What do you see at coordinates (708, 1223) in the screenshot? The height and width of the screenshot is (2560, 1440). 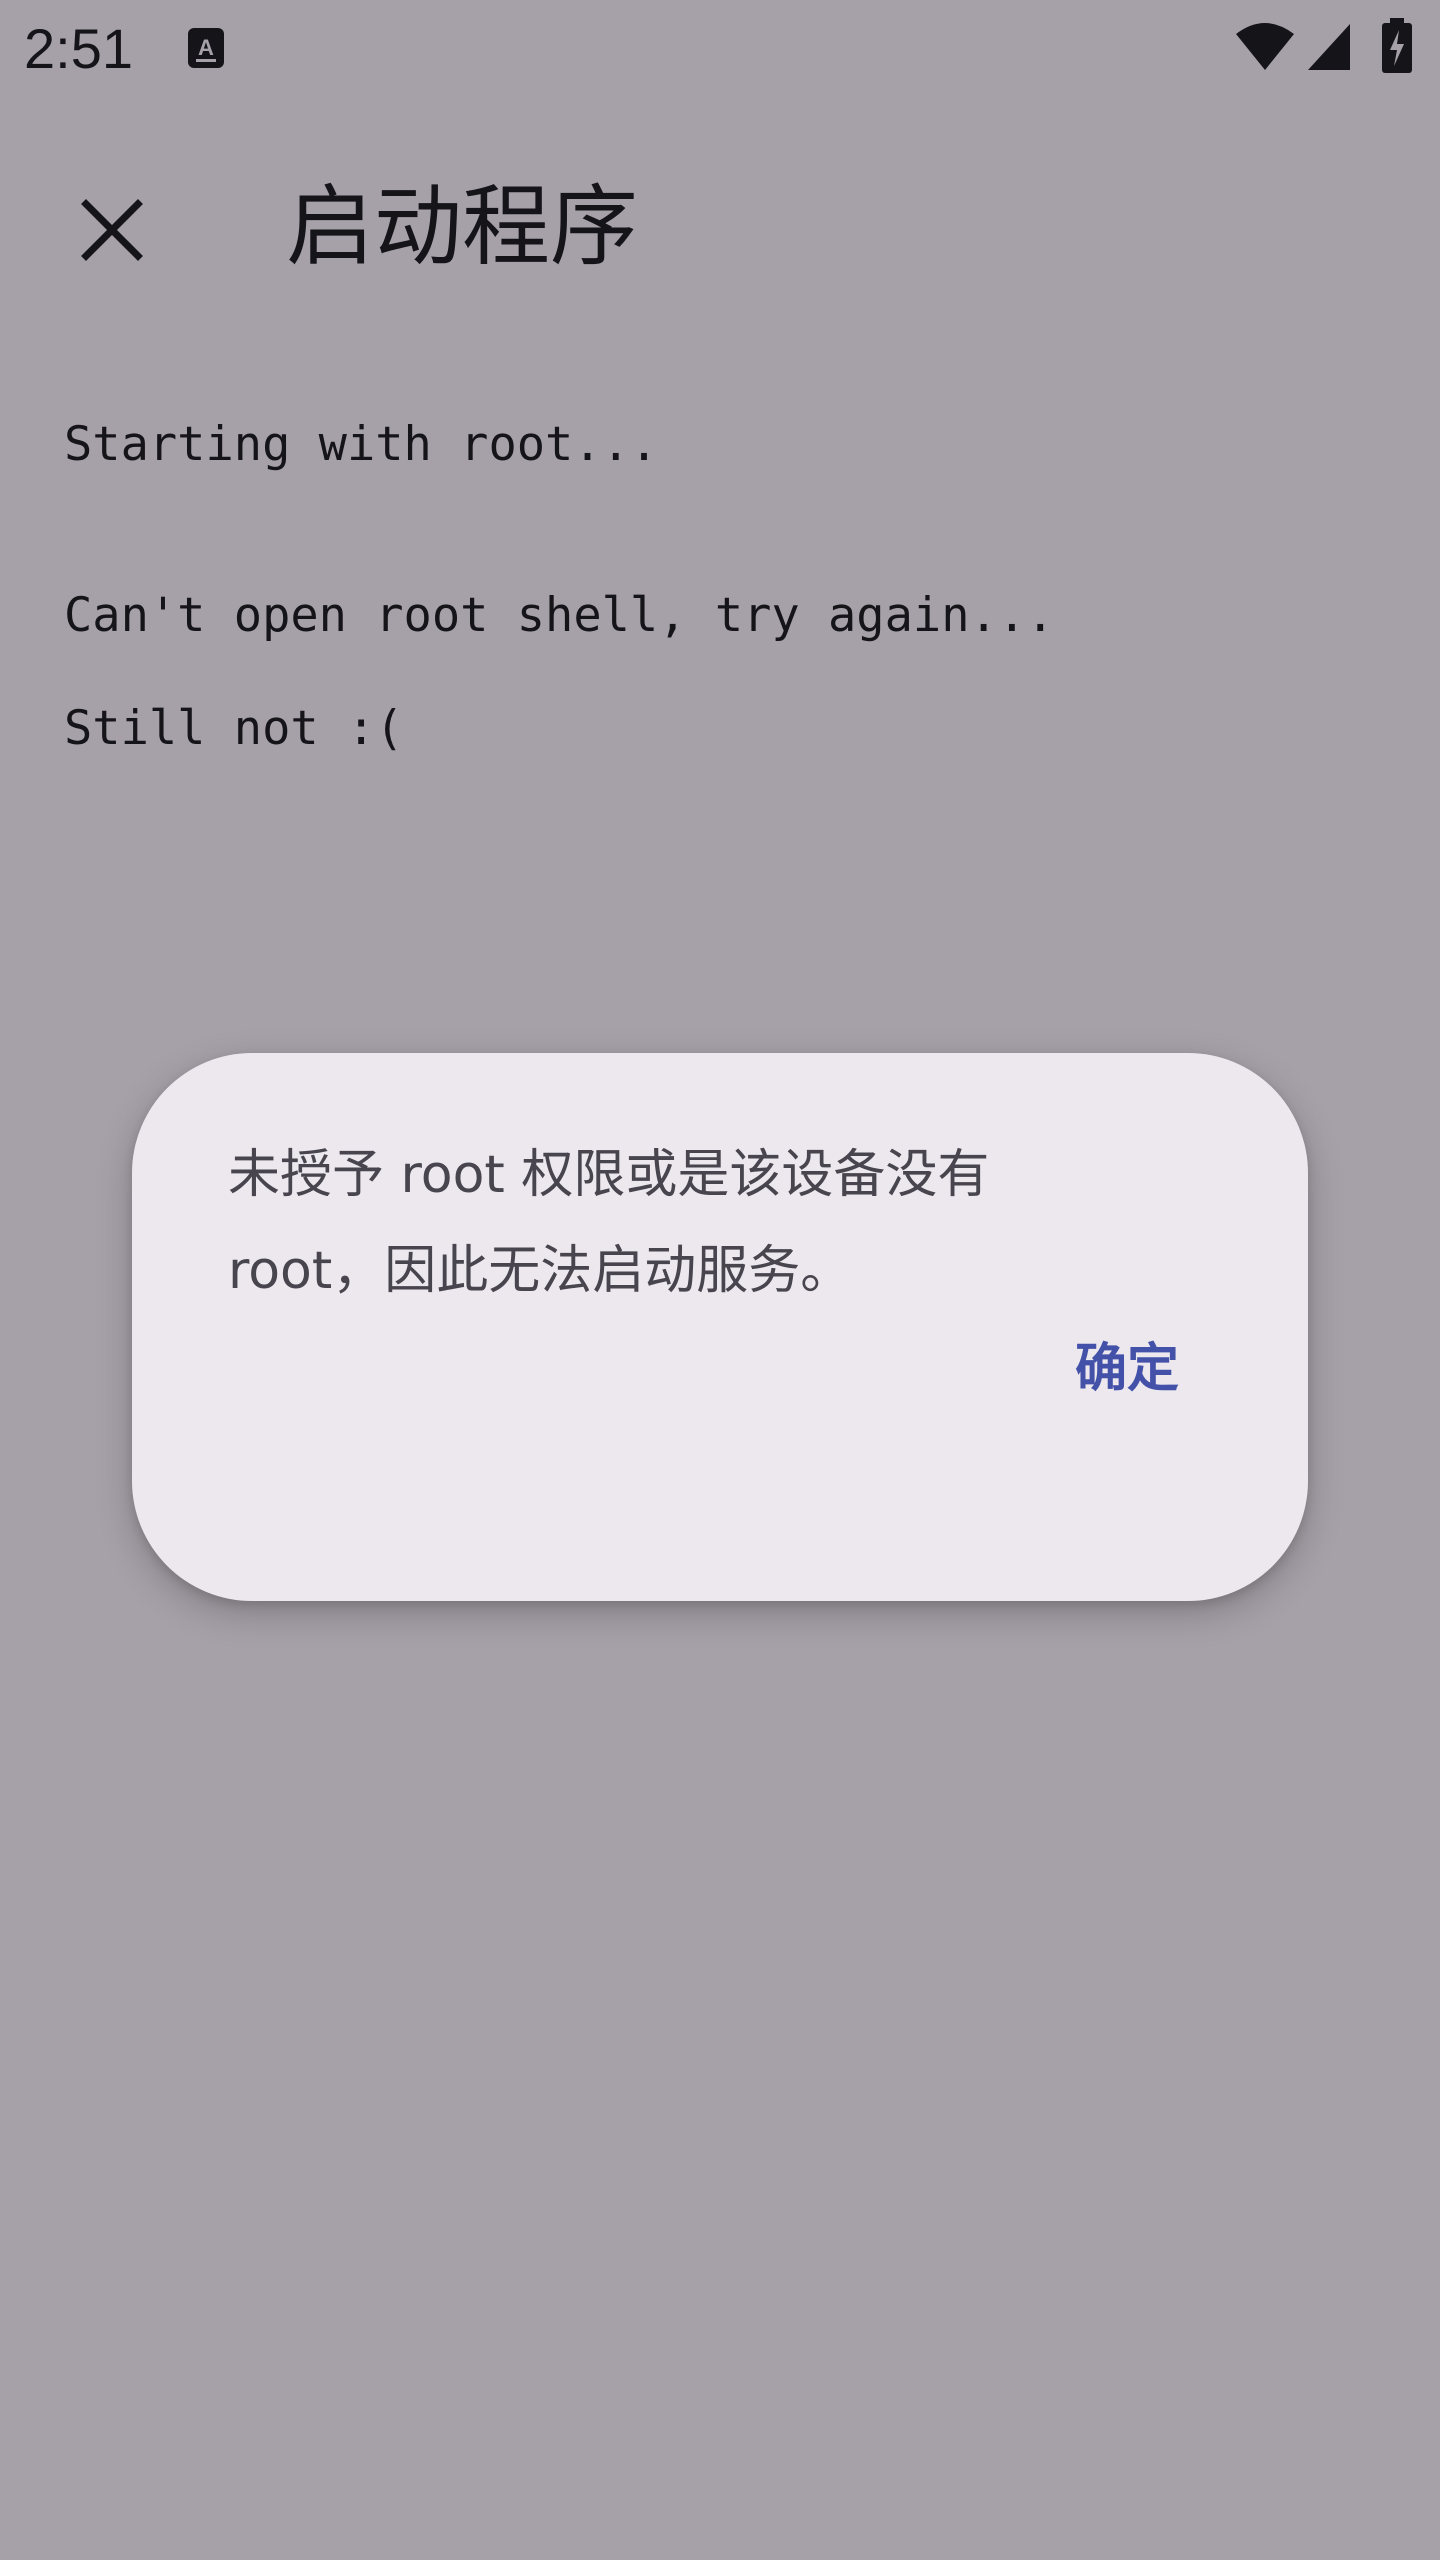 I see `dialog-message: 未授予 root 权限或是该设备没有 root，因此无法启动服务。` at bounding box center [708, 1223].